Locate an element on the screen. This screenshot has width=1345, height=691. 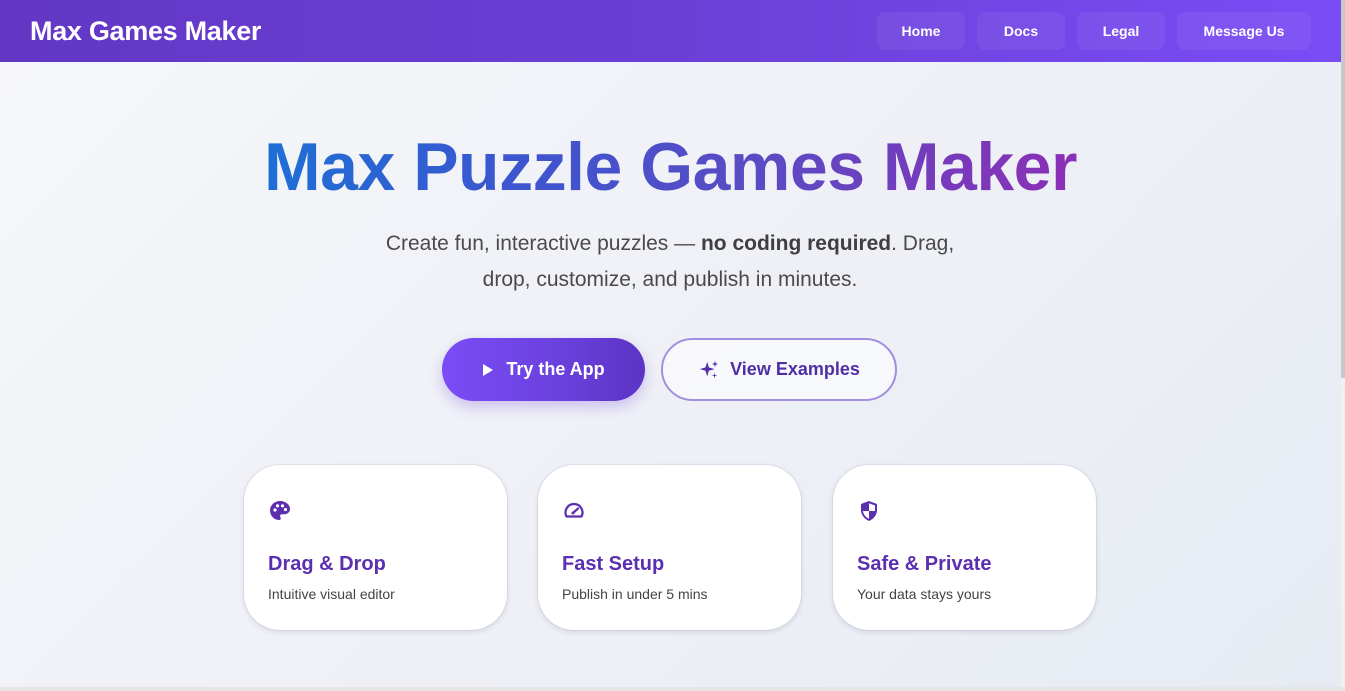
try-app-button: Try the App is located at coordinates (543, 369).